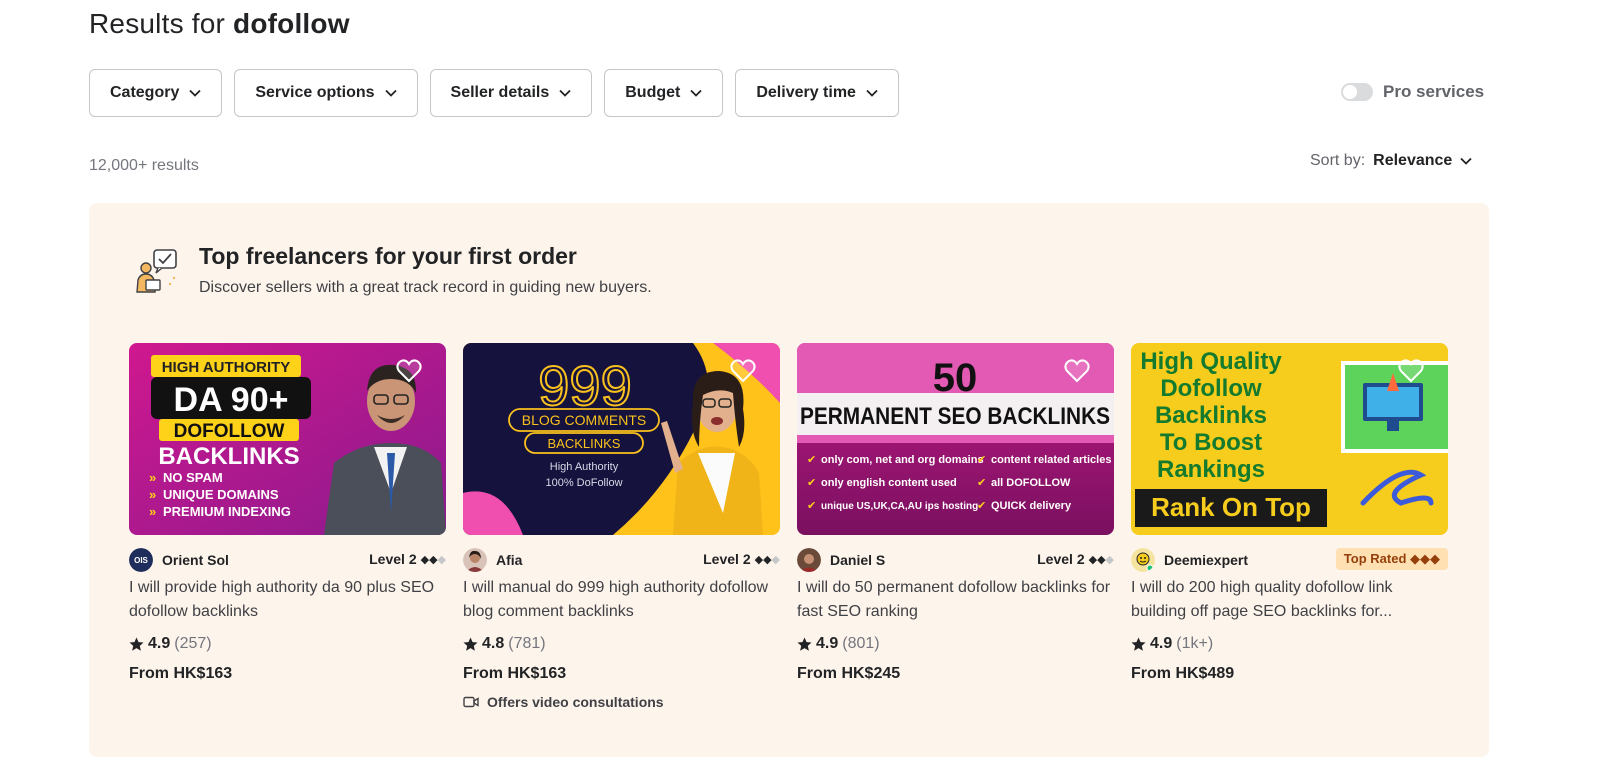 Image resolution: width=1618 pixels, height=783 pixels. Describe the element at coordinates (227, 511) in the screenshot. I see `thumb-text: PREMIUM INDEXING` at that location.